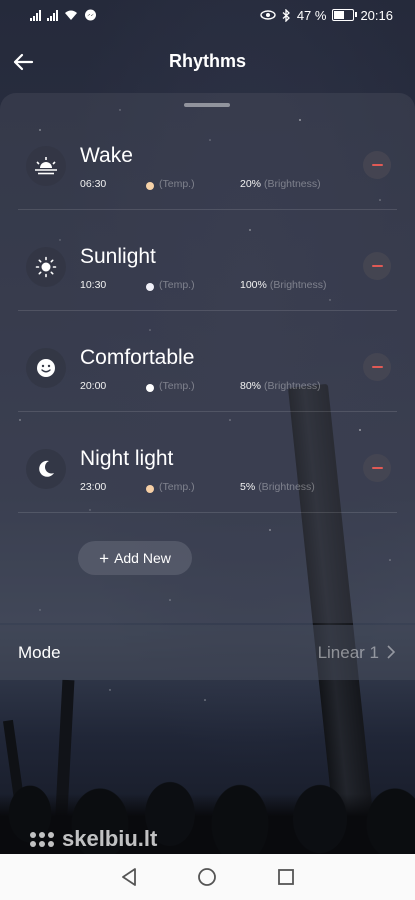 The height and width of the screenshot is (900, 415). I want to click on sunrise-icon, so click(46, 166).